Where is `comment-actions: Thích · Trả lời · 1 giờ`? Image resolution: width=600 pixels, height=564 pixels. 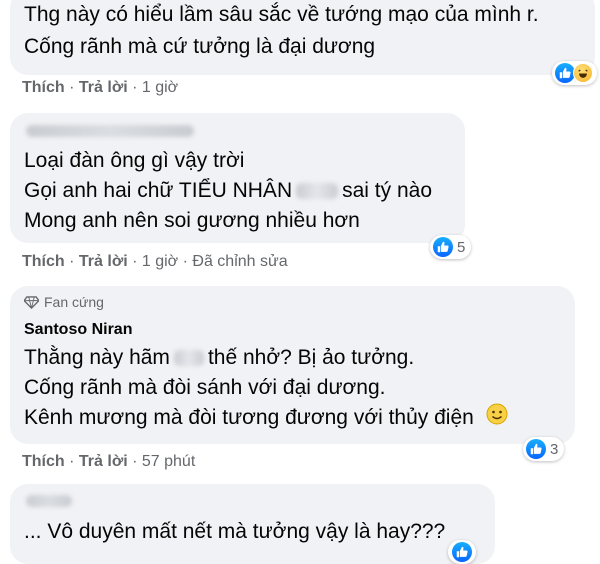
comment-actions: Thích · Trả lời · 1 giờ is located at coordinates (100, 88).